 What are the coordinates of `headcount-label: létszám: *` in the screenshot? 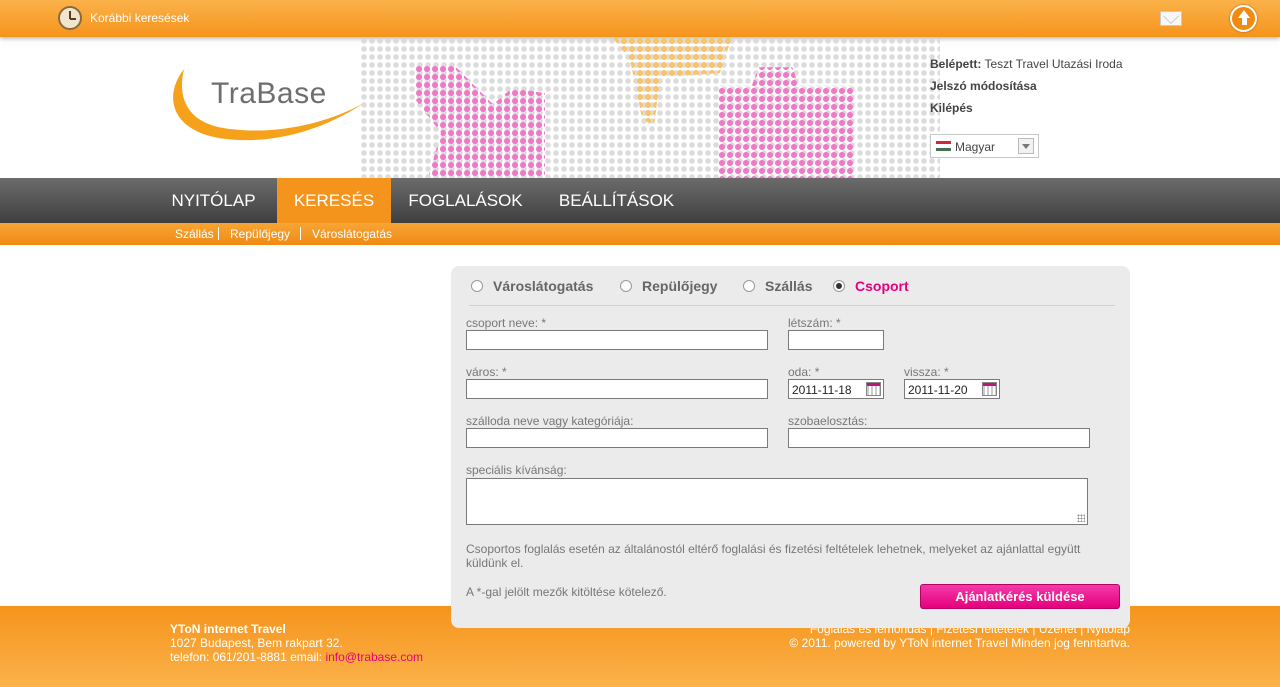 It's located at (814, 323).